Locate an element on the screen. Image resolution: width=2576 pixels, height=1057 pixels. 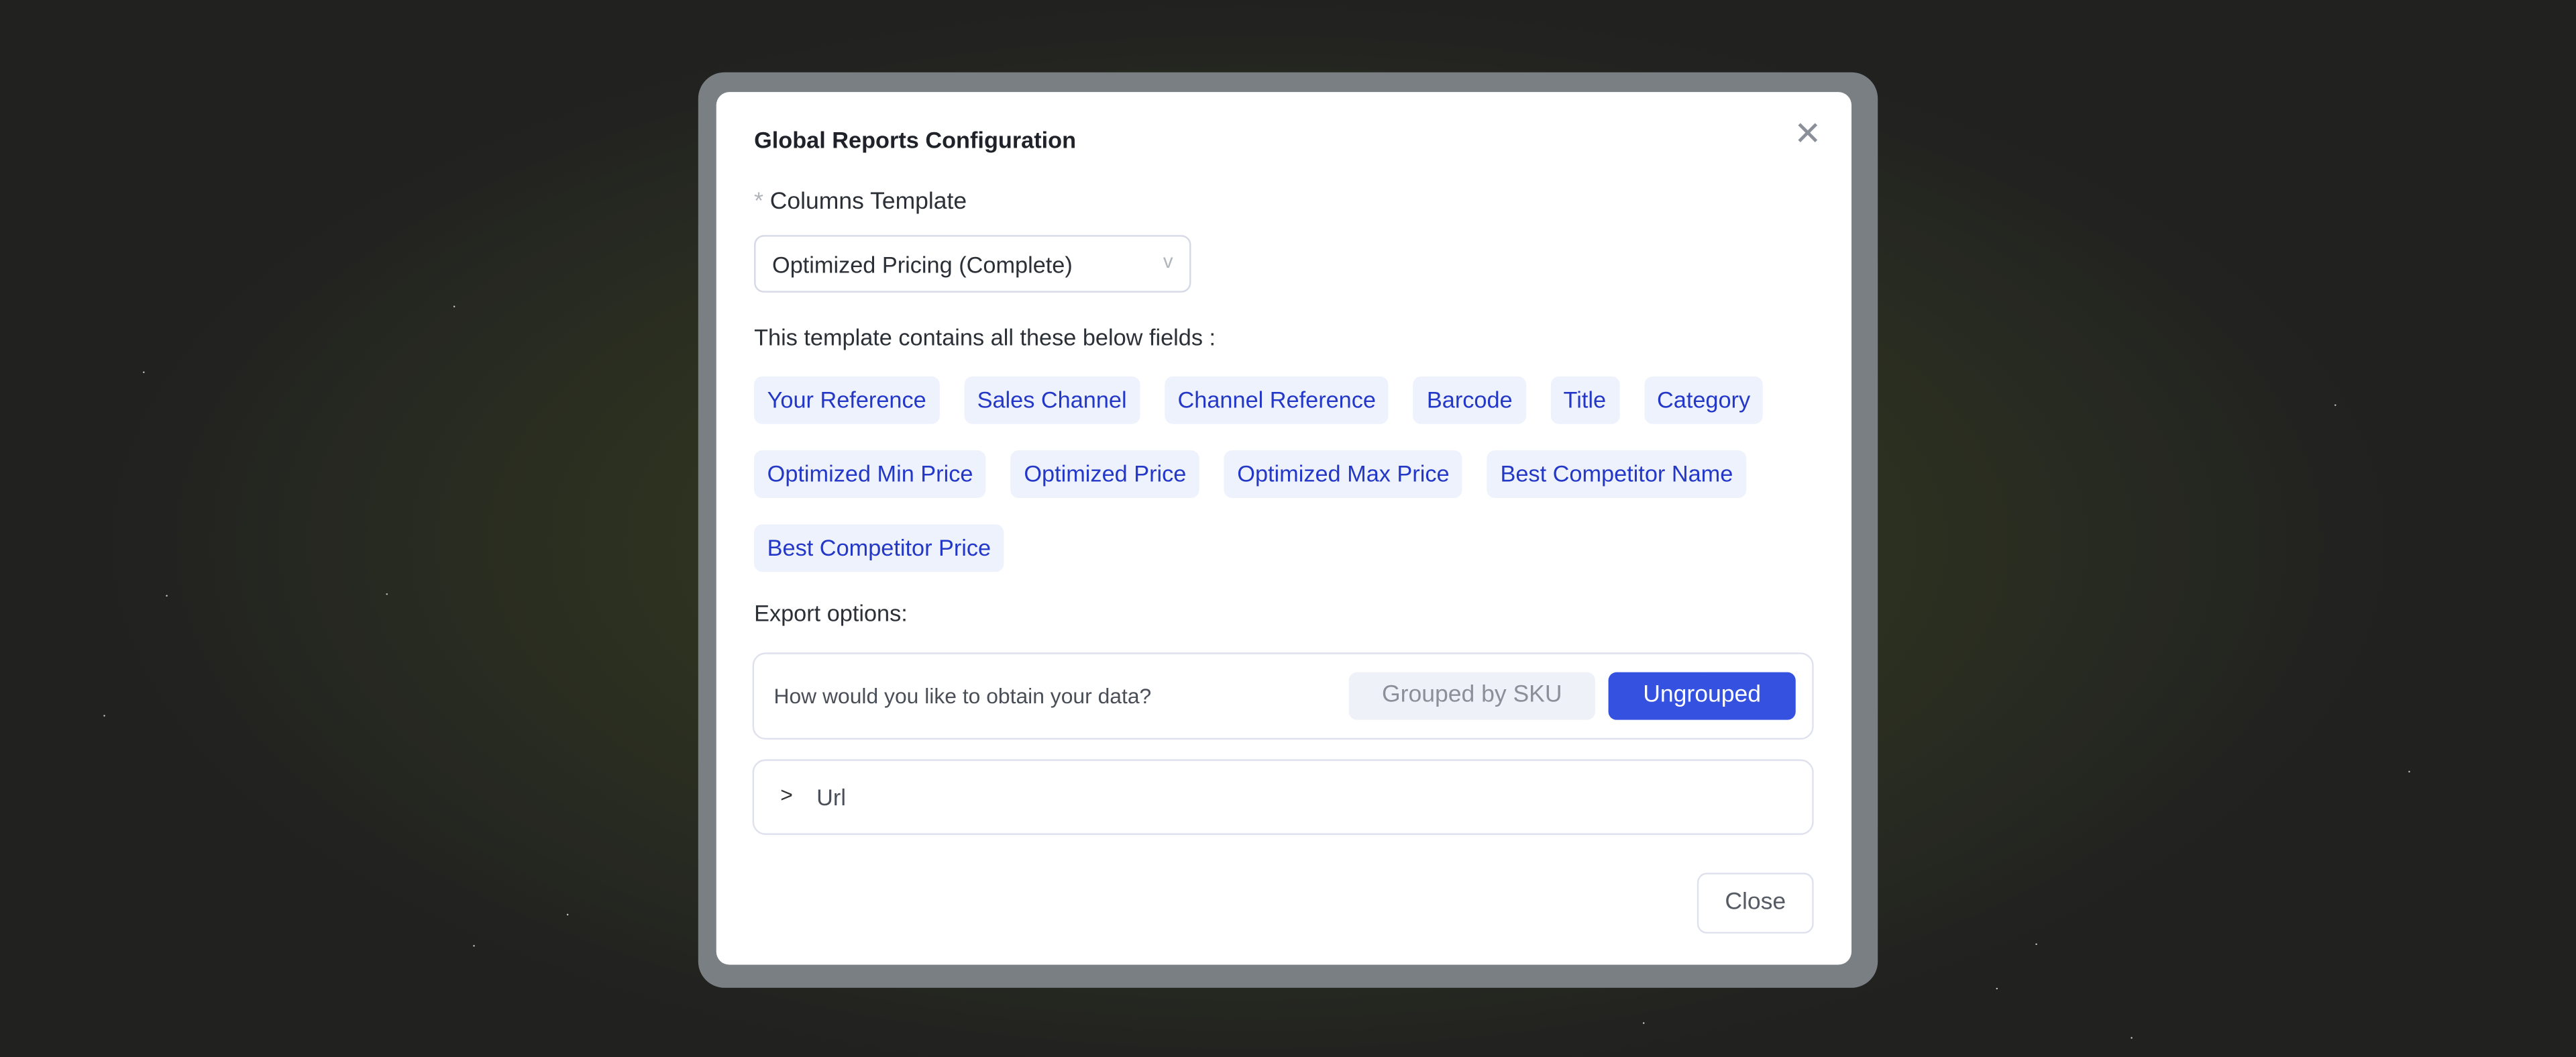
export-question: How would you like to obtain your data? is located at coordinates (962, 696).